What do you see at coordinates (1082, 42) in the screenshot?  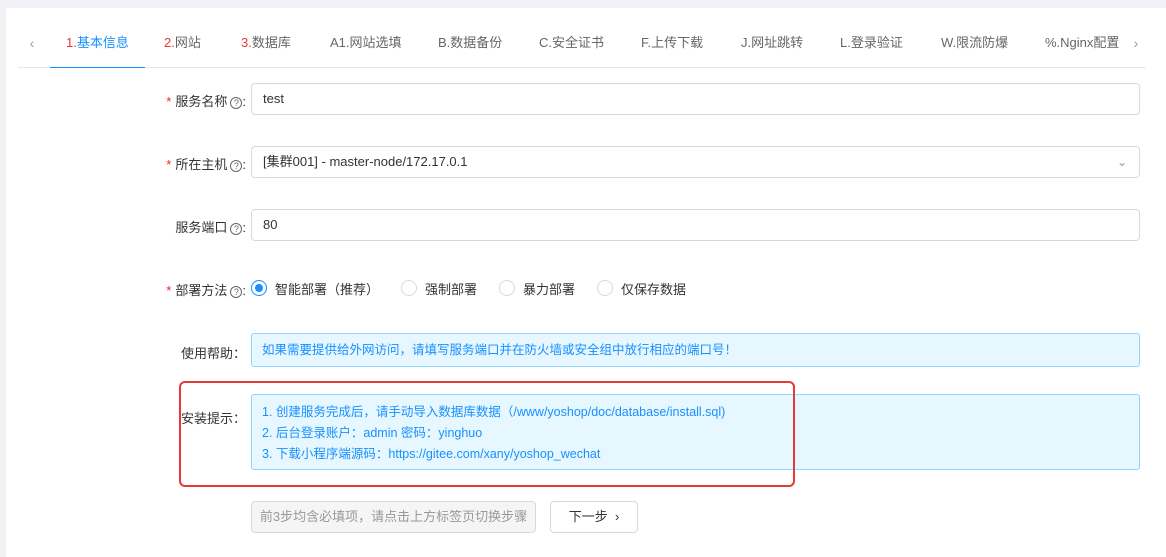 I see `tab-label: %.Nginx配置` at bounding box center [1082, 42].